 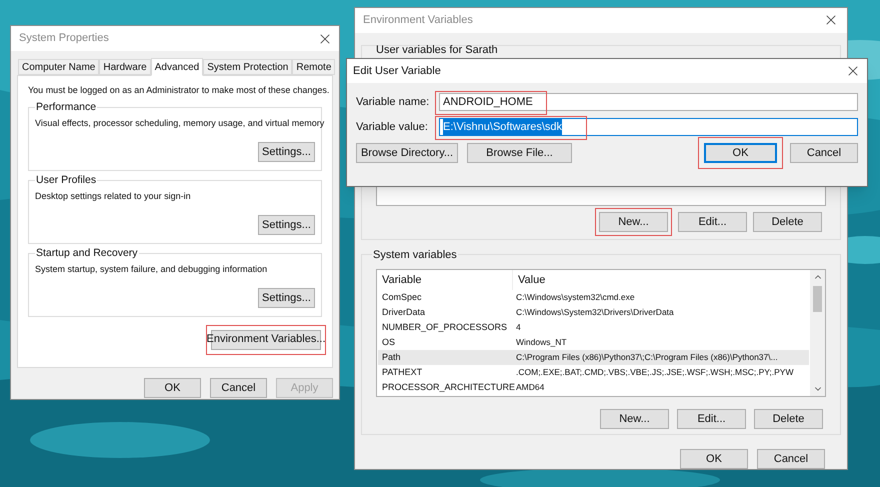 I want to click on table-row: PATHEXT .COM;.EXE;.BAT;.CMD;.VBS;.VBE;.JS;.JSE;.WSF;.WSH;.MSC;.PY;.PYW, so click(x=593, y=372).